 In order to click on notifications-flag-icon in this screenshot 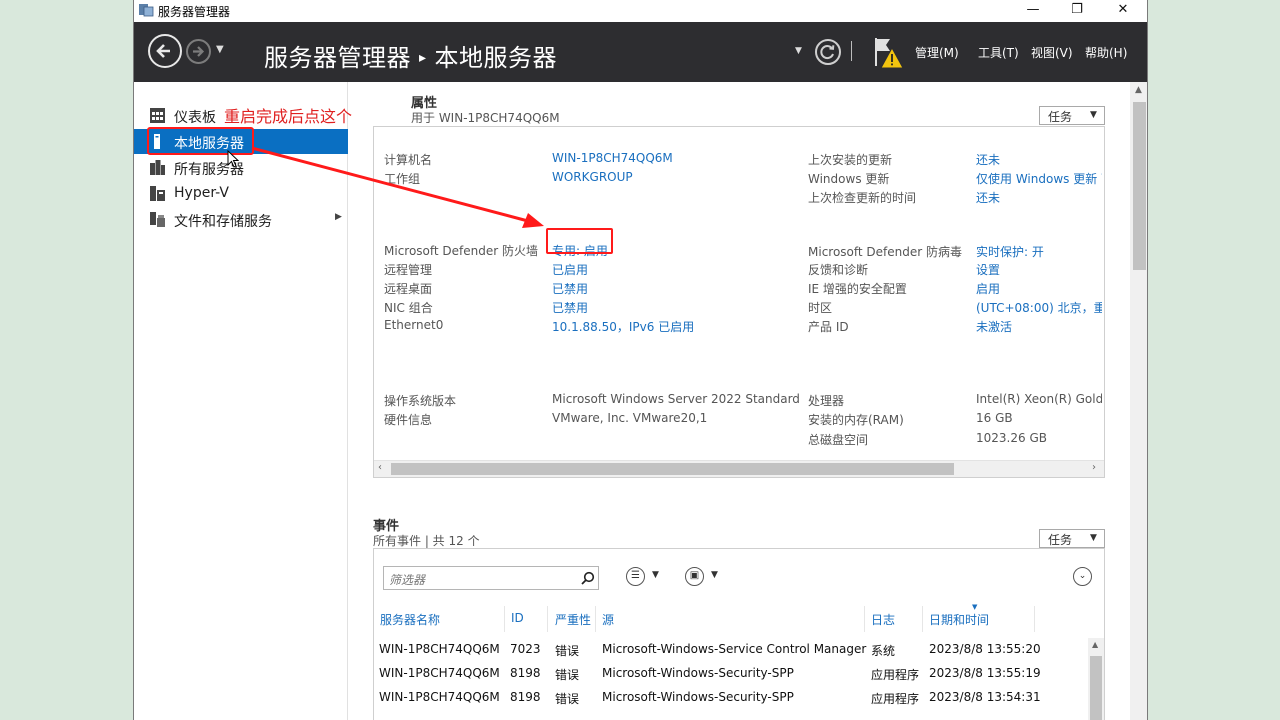, I will do `click(889, 53)`.